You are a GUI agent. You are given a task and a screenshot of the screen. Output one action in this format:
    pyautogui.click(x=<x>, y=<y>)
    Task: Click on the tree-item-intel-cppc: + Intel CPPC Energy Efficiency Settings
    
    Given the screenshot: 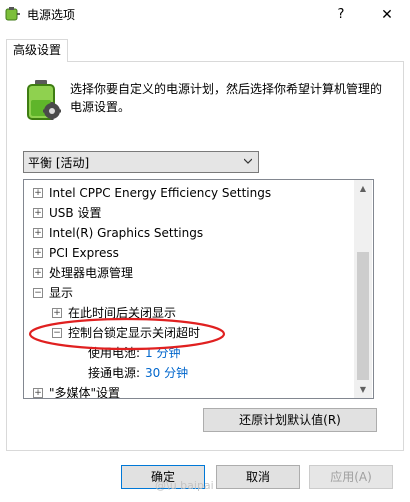 What is the action you would take?
    pyautogui.click(x=189, y=193)
    